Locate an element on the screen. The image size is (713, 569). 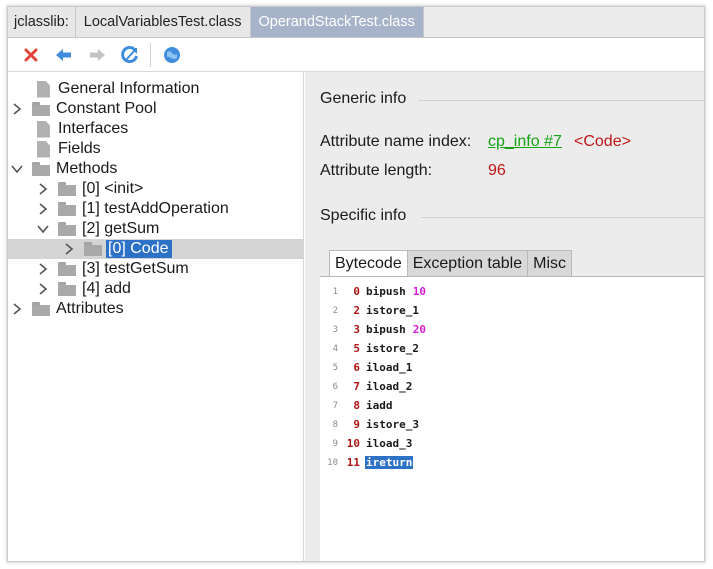
tab-exception-table: Exception table is located at coordinates (467, 263).